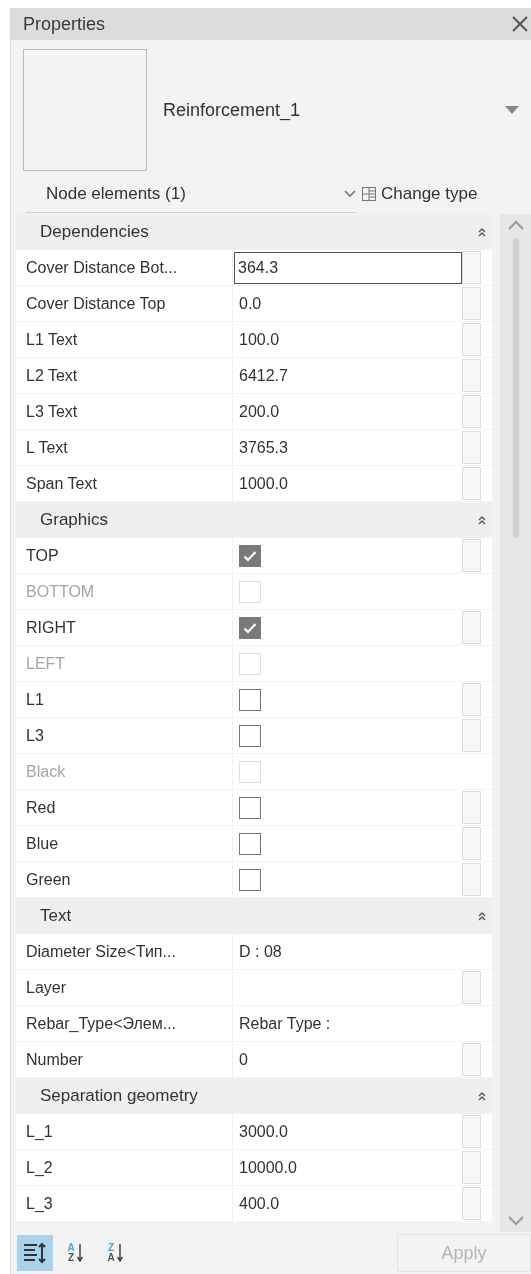 This screenshot has width=531, height=1274. I want to click on property-label: Blue, so click(42, 843).